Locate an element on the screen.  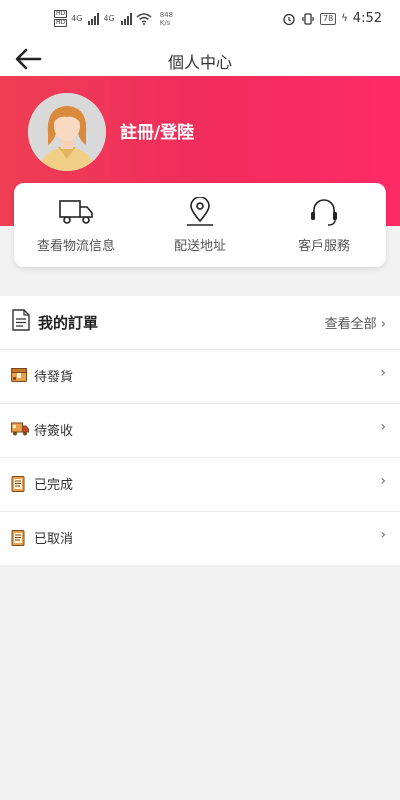
order-row-pending-receipt: 待簽收 › is located at coordinates (200, 431).